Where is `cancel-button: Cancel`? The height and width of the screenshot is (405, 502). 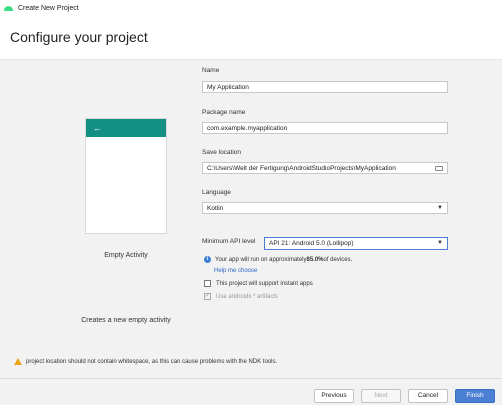 cancel-button: Cancel is located at coordinates (428, 396).